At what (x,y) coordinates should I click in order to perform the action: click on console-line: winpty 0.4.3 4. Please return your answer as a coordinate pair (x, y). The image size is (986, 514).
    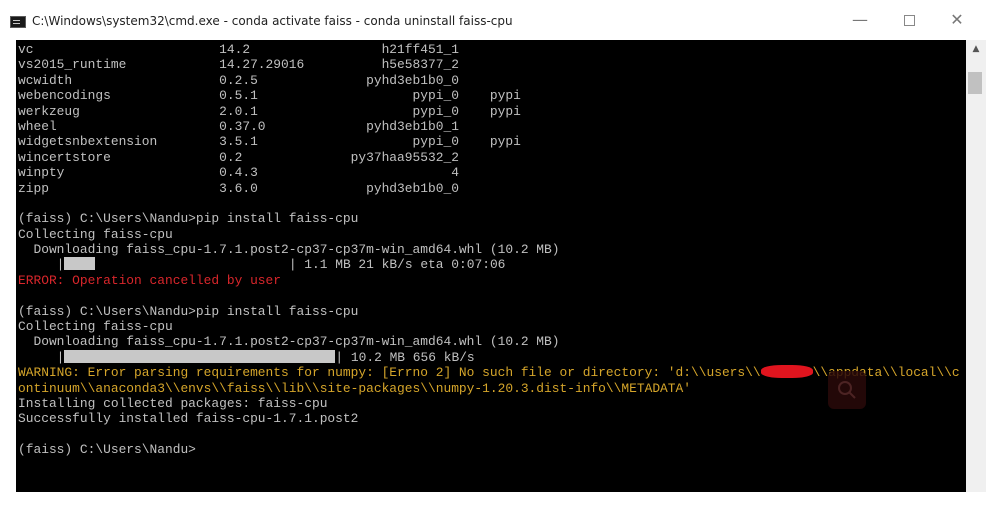
    Looking at the image, I should click on (238, 173).